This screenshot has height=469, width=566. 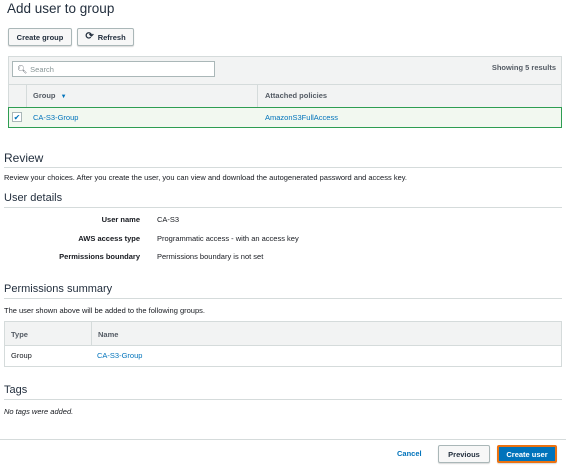 What do you see at coordinates (301, 117) in the screenshot?
I see `policy-link: AmazonS3FullAccess` at bounding box center [301, 117].